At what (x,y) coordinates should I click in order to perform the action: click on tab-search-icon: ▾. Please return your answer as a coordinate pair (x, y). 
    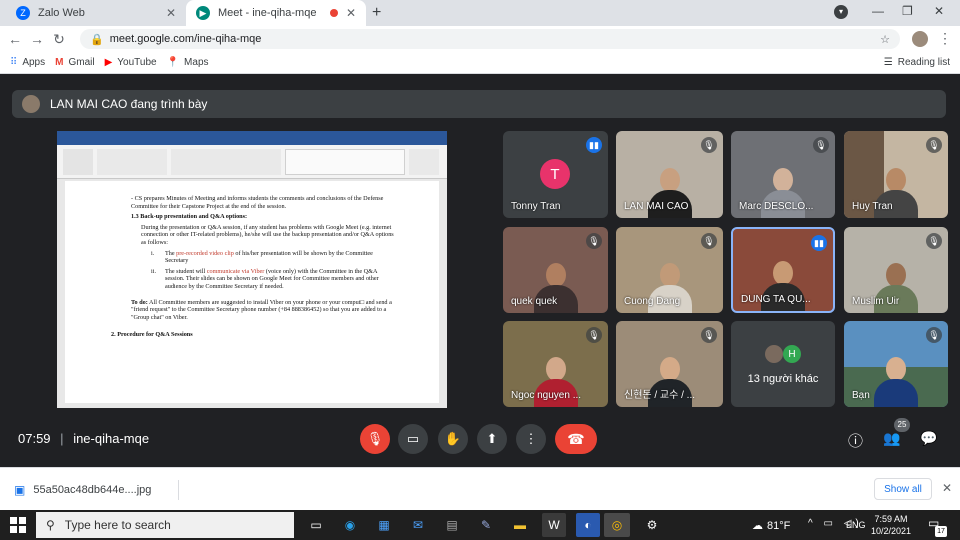
    Looking at the image, I should click on (841, 12).